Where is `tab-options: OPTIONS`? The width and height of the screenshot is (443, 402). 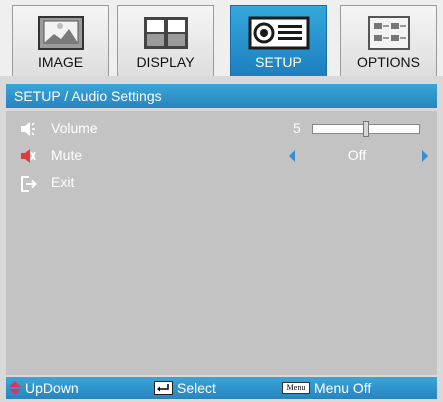
tab-options: OPTIONS is located at coordinates (388, 40).